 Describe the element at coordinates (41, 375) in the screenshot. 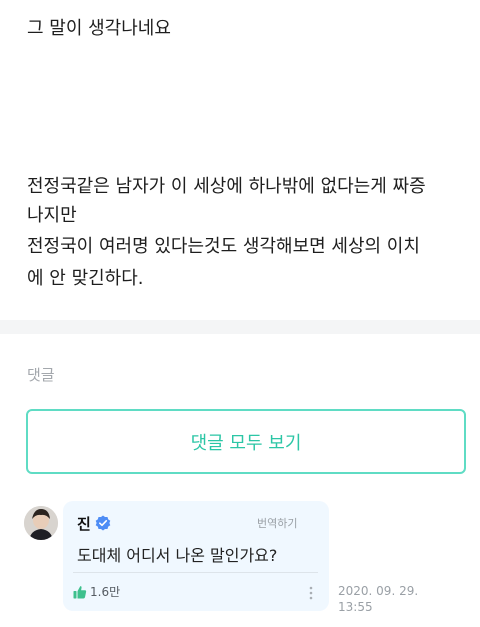

I see `comments-section-label: 댓글` at that location.